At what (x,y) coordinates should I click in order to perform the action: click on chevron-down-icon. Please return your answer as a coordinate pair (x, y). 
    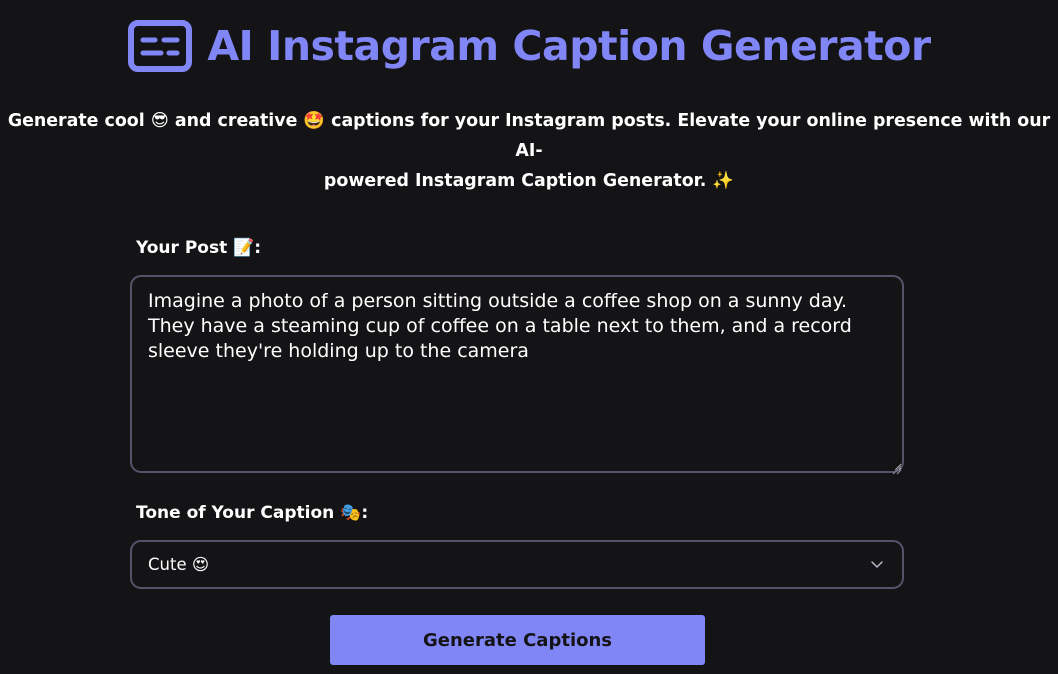
    Looking at the image, I should click on (877, 565).